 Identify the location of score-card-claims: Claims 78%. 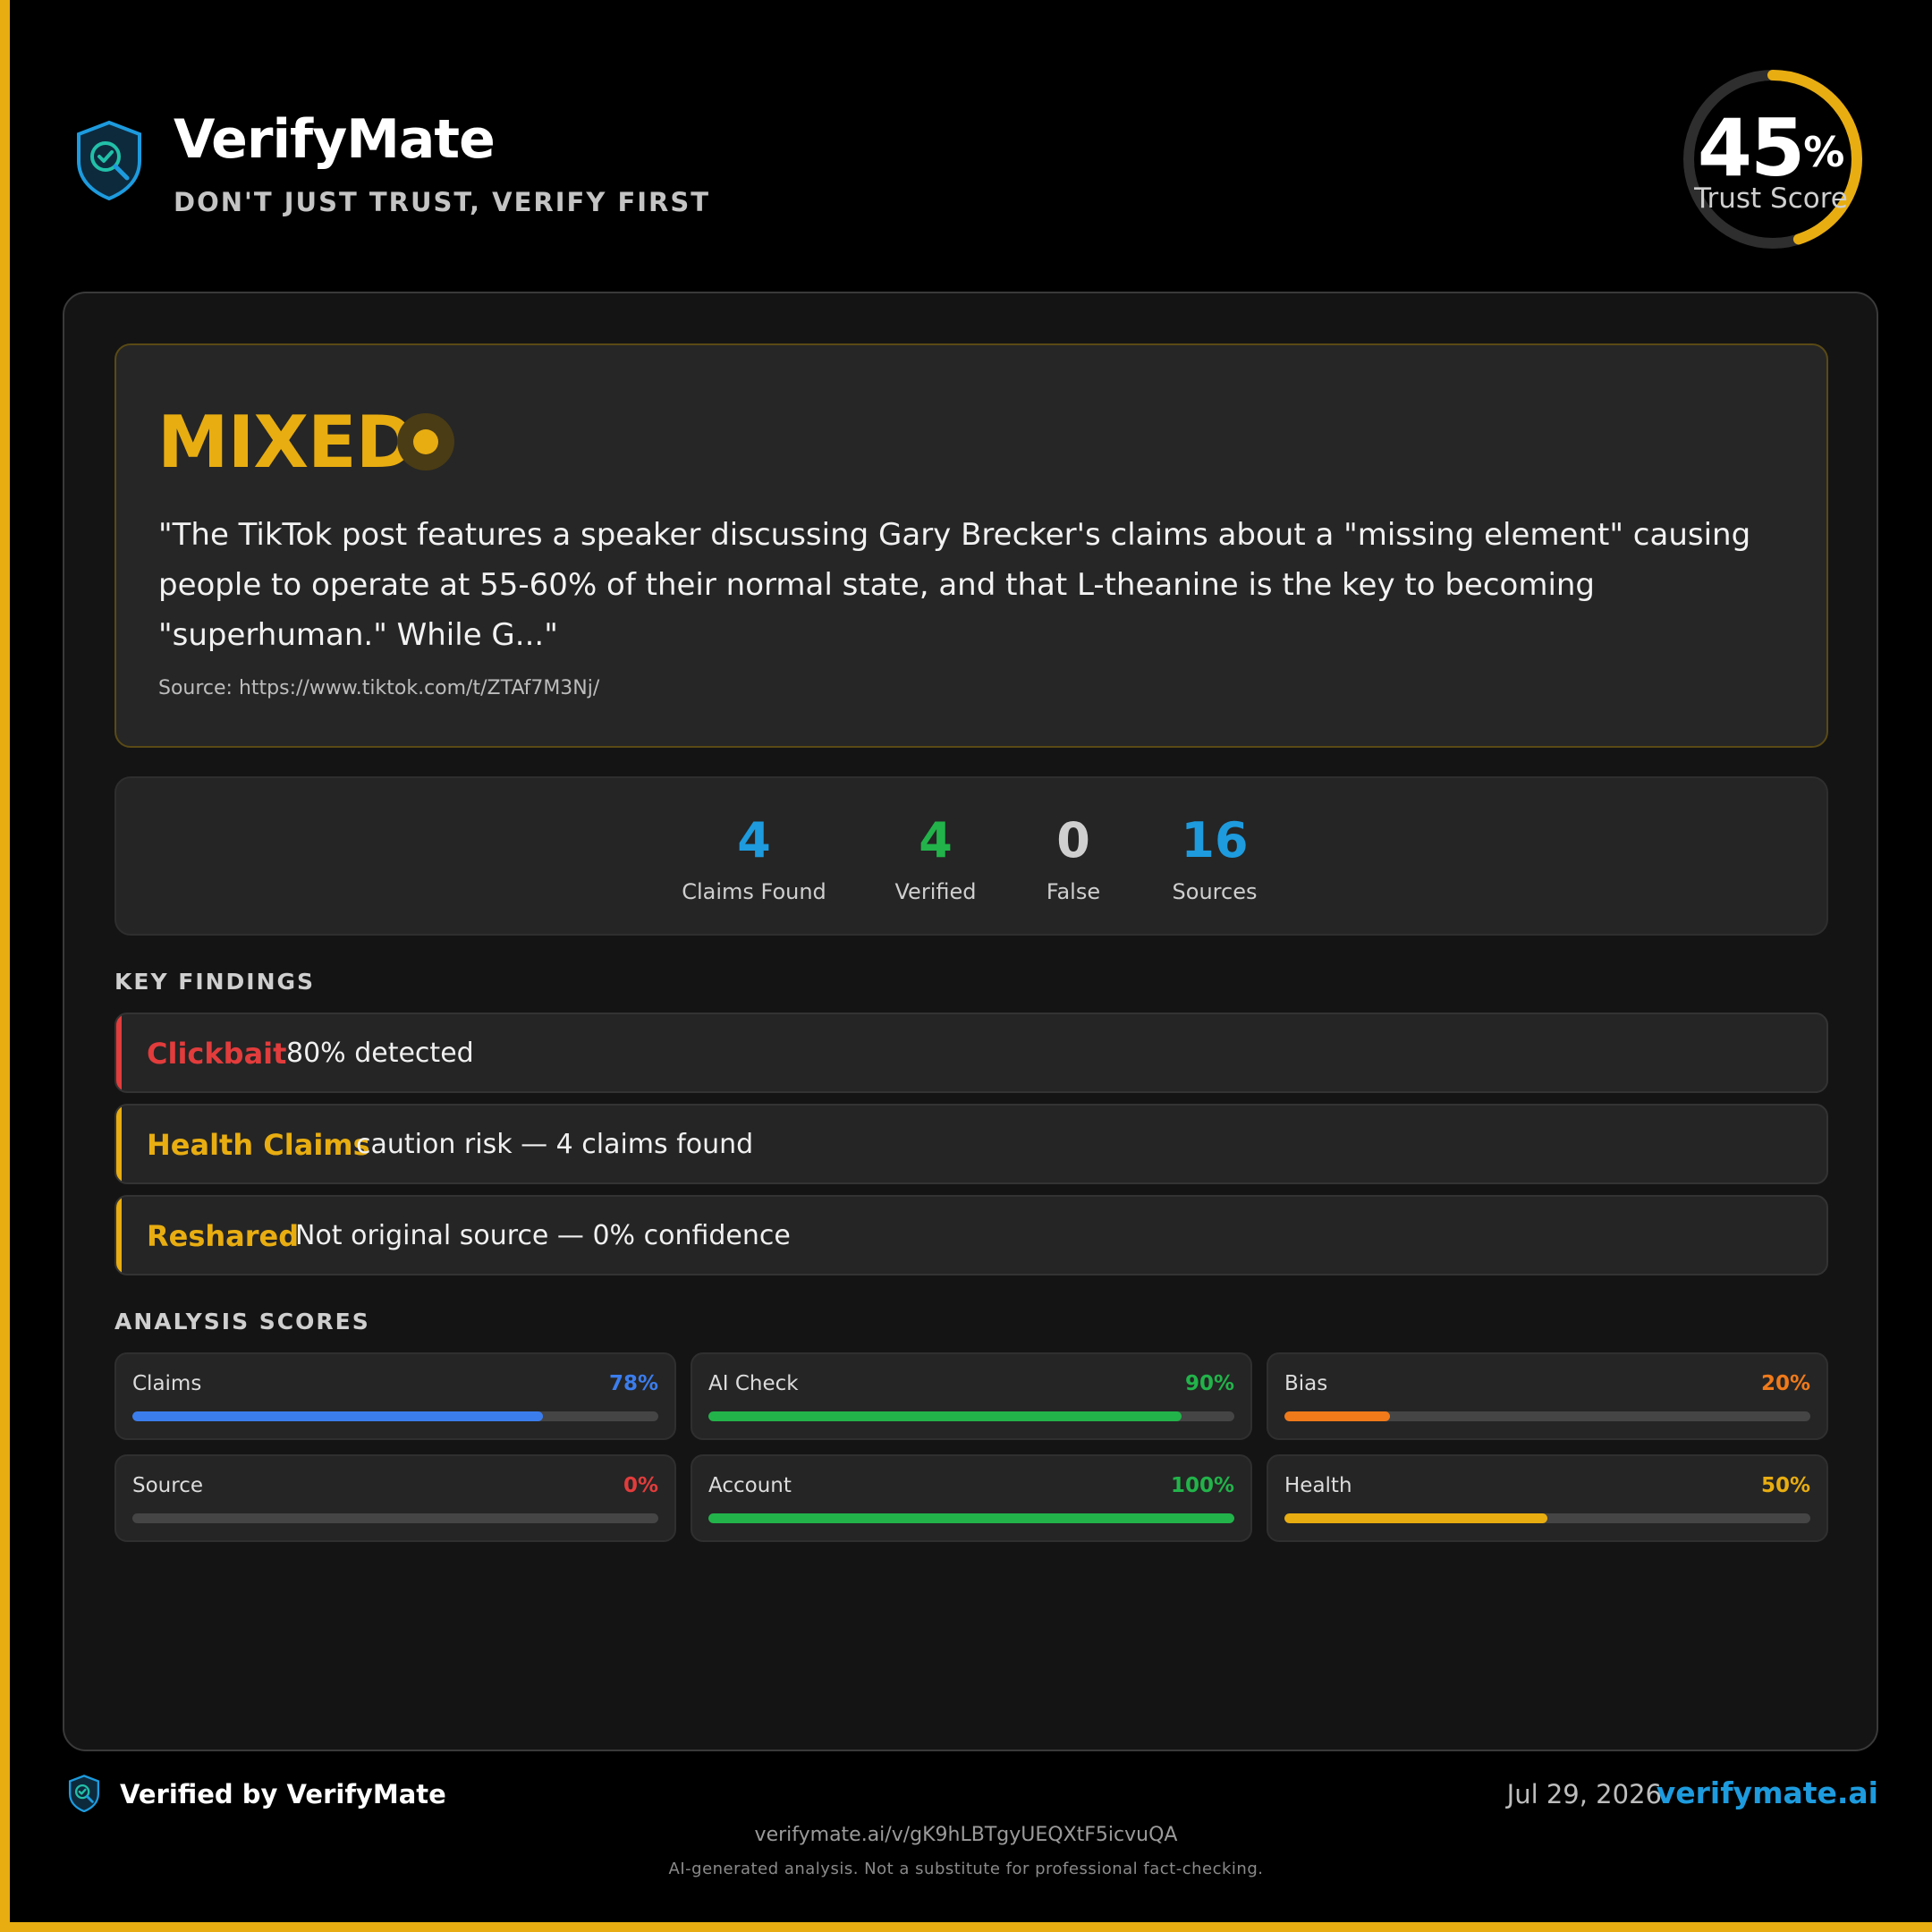
(395, 1396).